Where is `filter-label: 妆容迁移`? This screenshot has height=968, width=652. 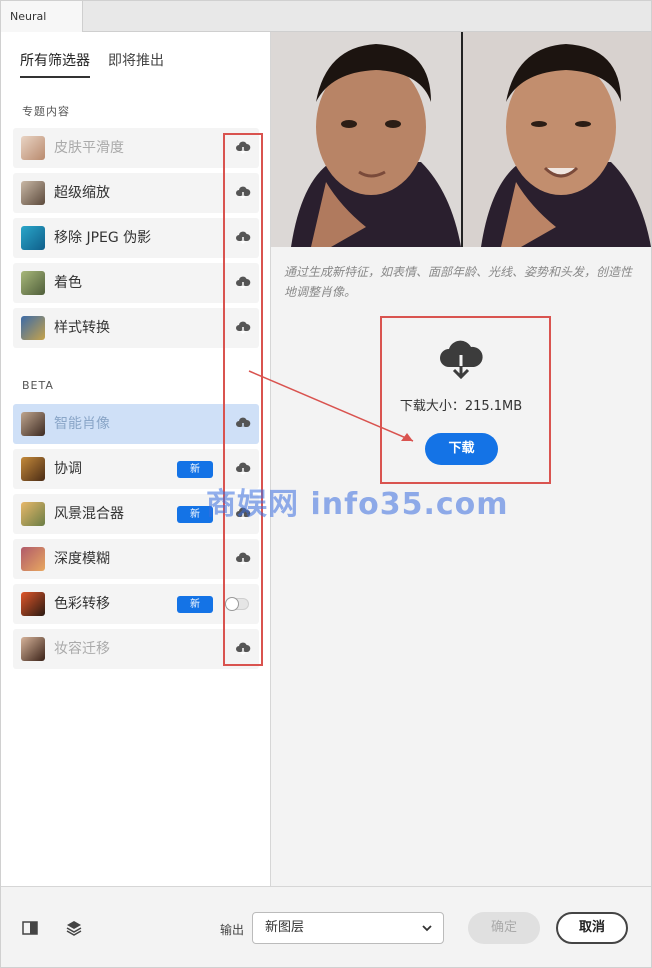 filter-label: 妆容迁移 is located at coordinates (82, 649).